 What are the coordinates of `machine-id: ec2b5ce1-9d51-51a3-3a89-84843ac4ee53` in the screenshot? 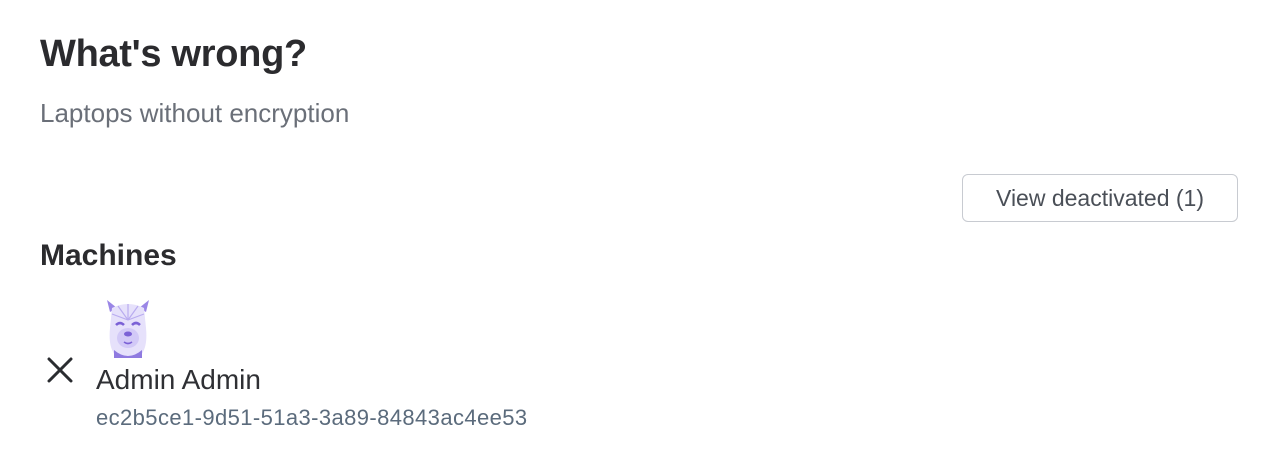 It's located at (312, 417).